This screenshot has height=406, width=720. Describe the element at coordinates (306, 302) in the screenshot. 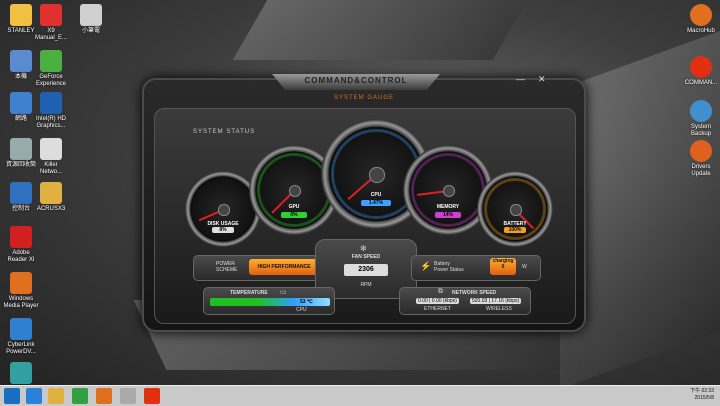

I see `temperature-value: 53 ℃` at that location.